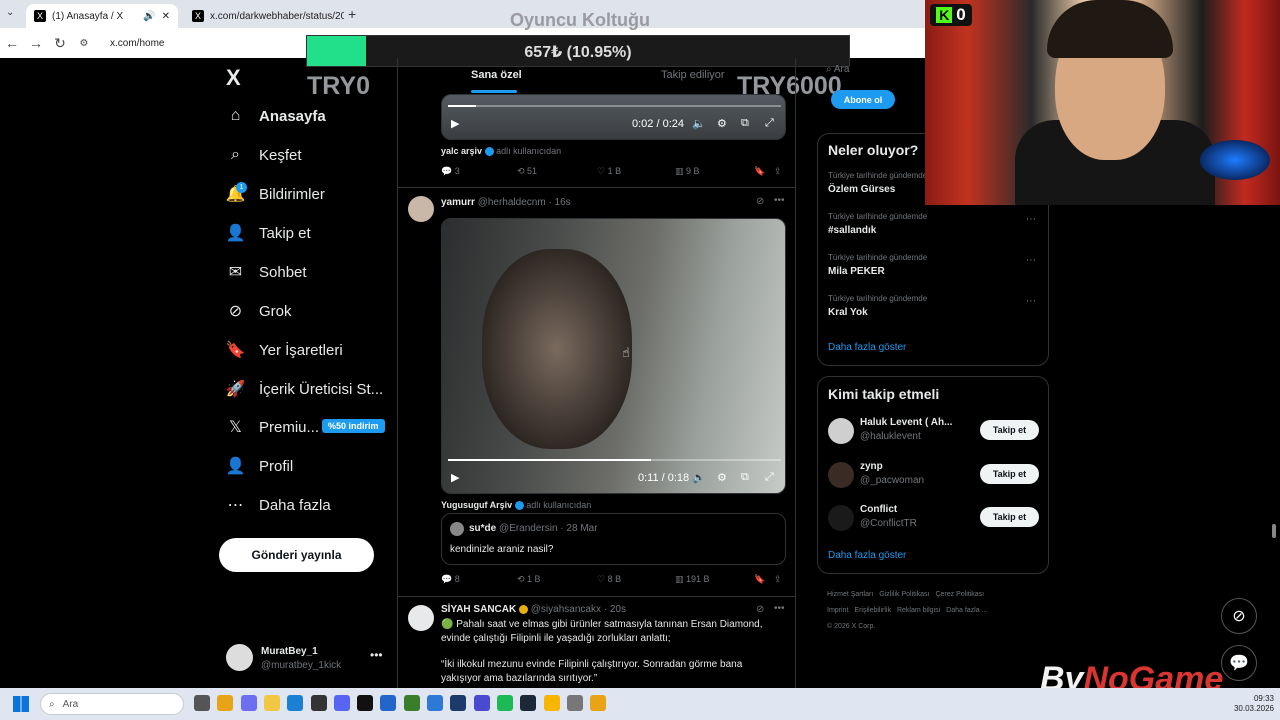 The width and height of the screenshot is (1280, 720). Describe the element at coordinates (149, 16) in the screenshot. I see `speaker-icon: 🔊` at that location.